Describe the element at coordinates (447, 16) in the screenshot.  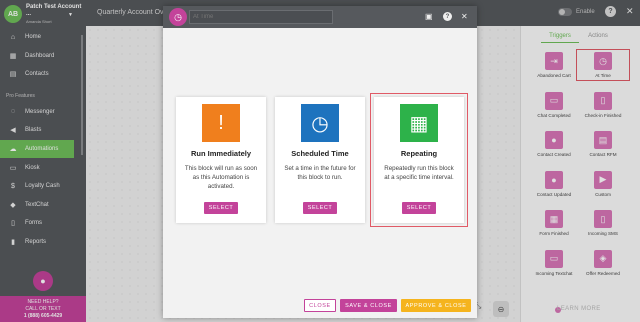
I see `help-icon: ?` at that location.